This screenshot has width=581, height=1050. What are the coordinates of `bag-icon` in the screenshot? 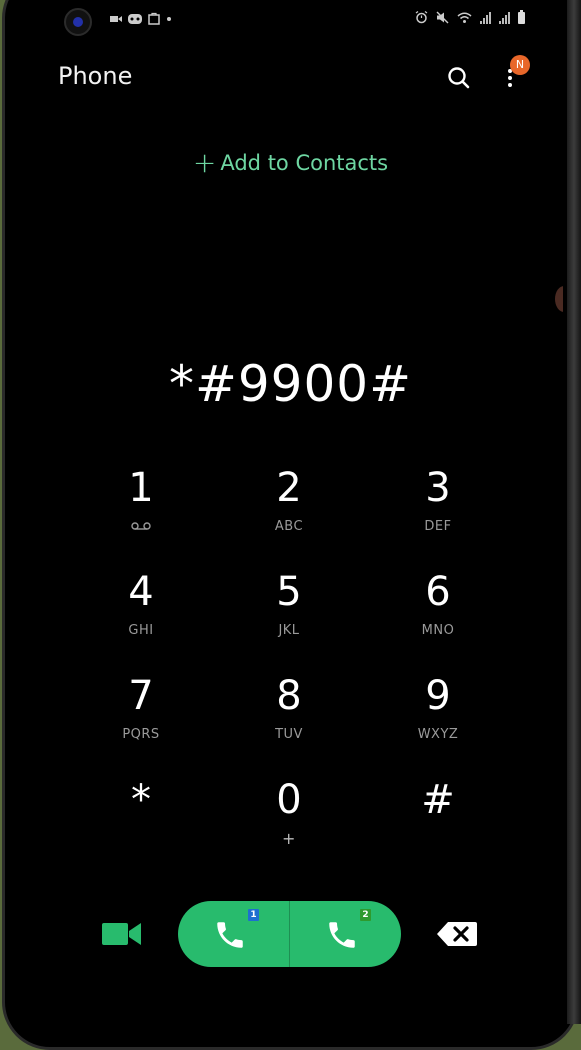 It's located at (154, 18).